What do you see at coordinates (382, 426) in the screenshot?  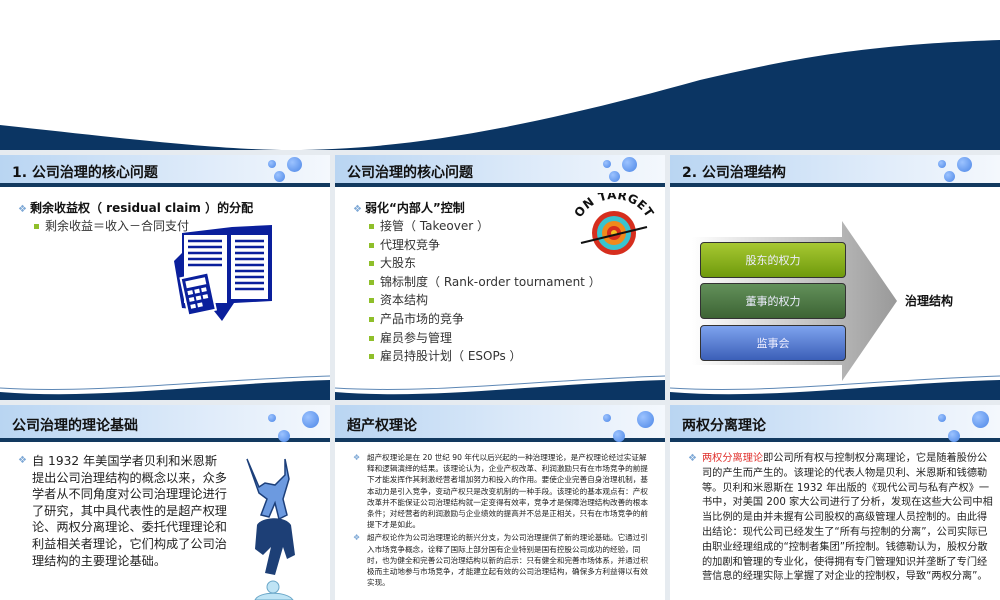 I see `slide-title: 超产权理论` at bounding box center [382, 426].